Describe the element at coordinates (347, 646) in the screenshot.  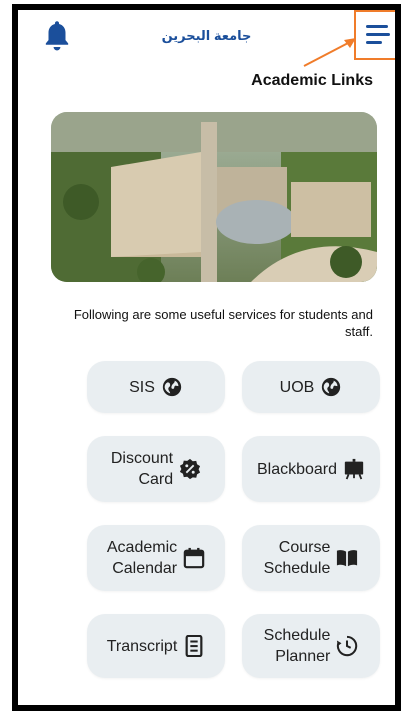
I see `clock-icon` at that location.